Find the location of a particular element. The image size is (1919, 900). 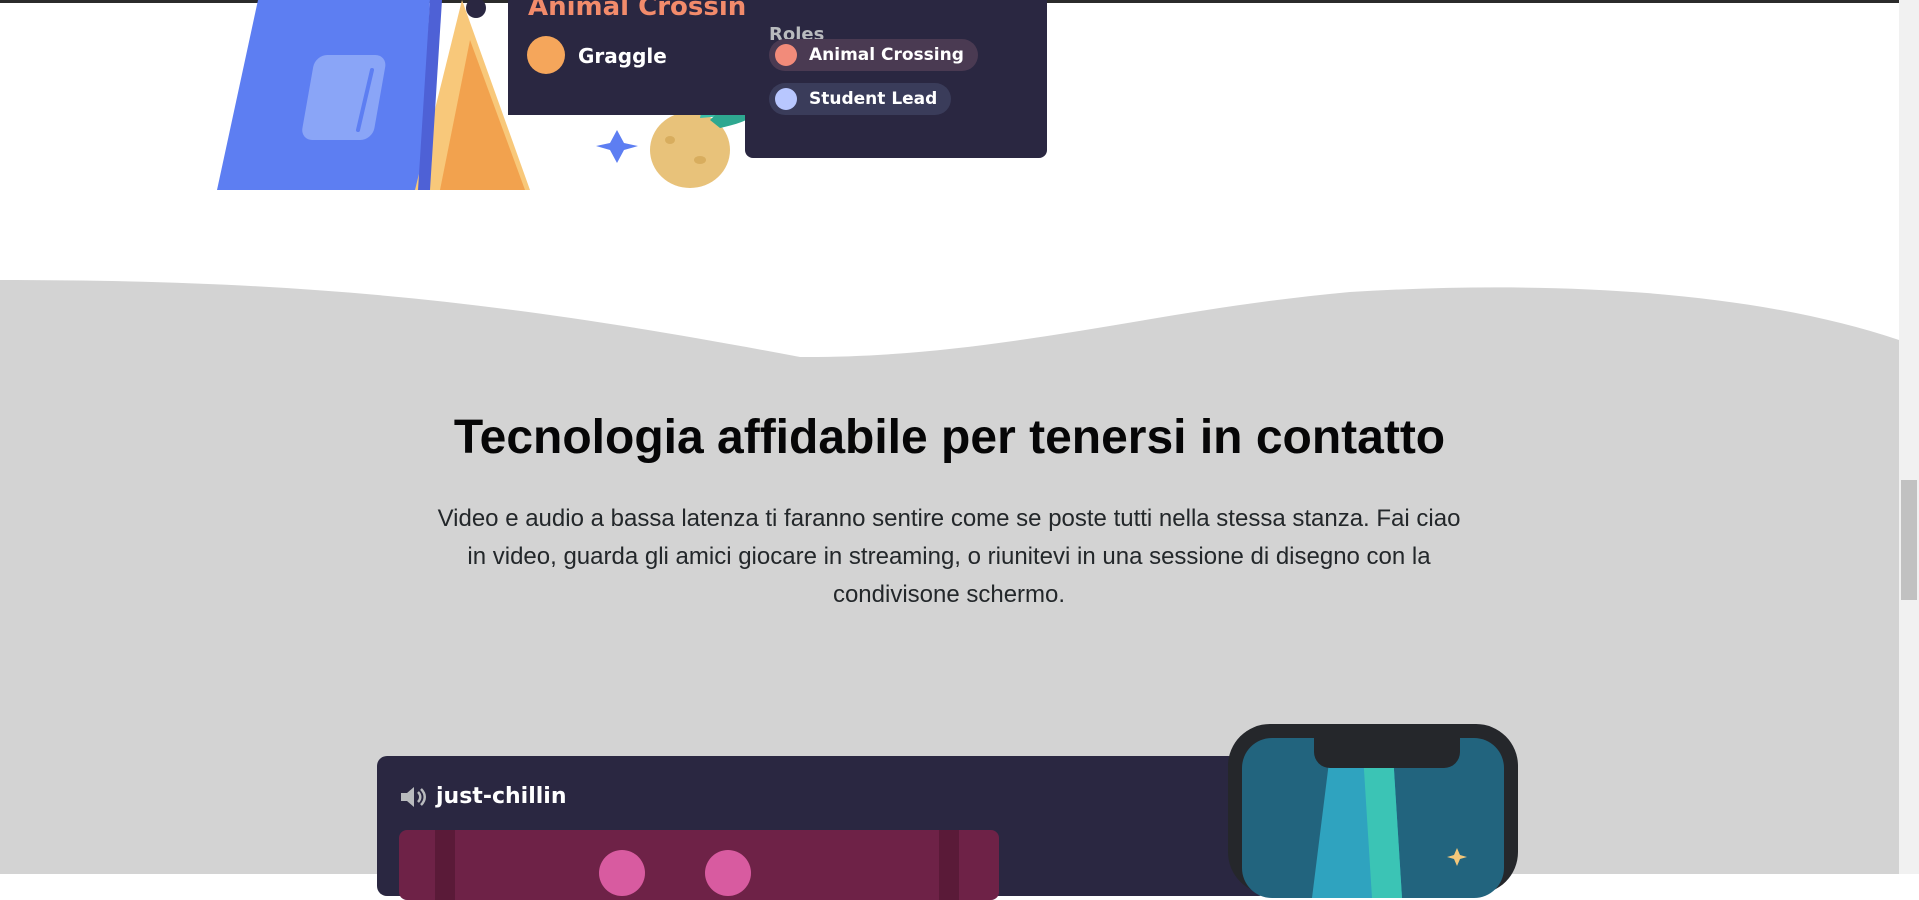

speaker-icon is located at coordinates (413, 797).